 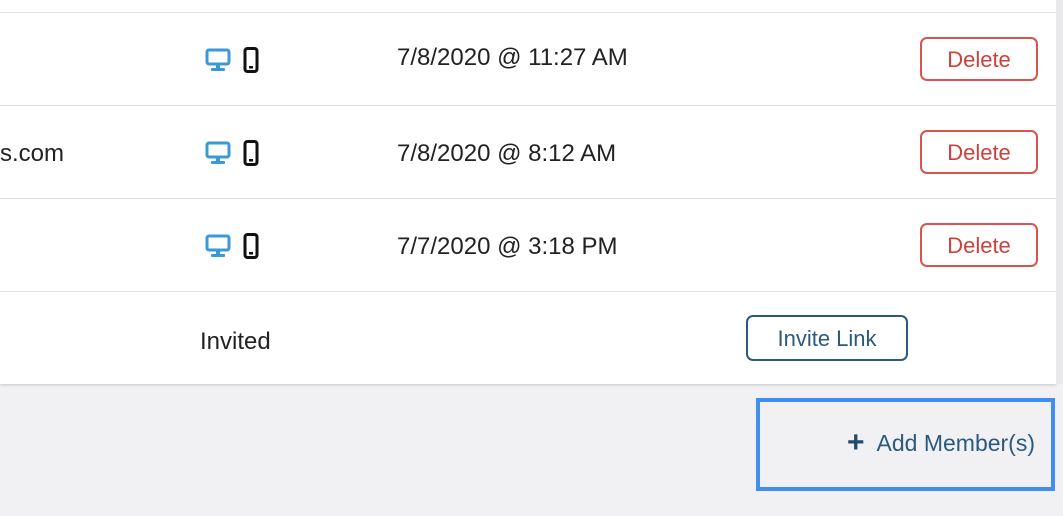 What do you see at coordinates (512, 57) in the screenshot?
I see `last-active-date: 7/8/2020 @ 11:27 AM` at bounding box center [512, 57].